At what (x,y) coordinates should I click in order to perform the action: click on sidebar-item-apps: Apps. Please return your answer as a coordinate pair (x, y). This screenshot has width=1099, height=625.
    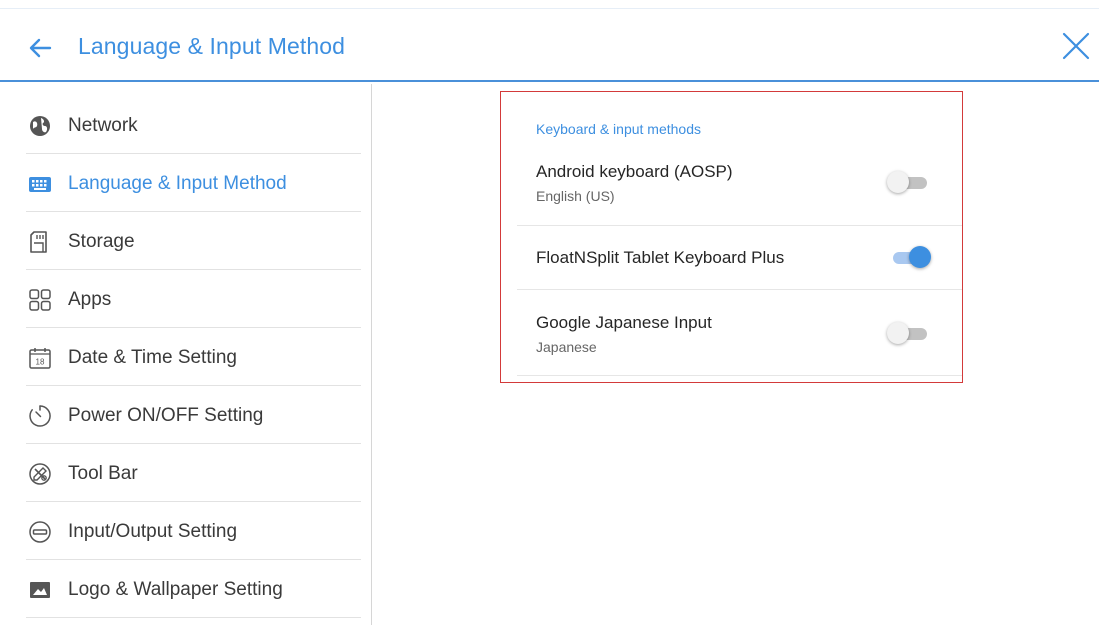
    Looking at the image, I should click on (193, 299).